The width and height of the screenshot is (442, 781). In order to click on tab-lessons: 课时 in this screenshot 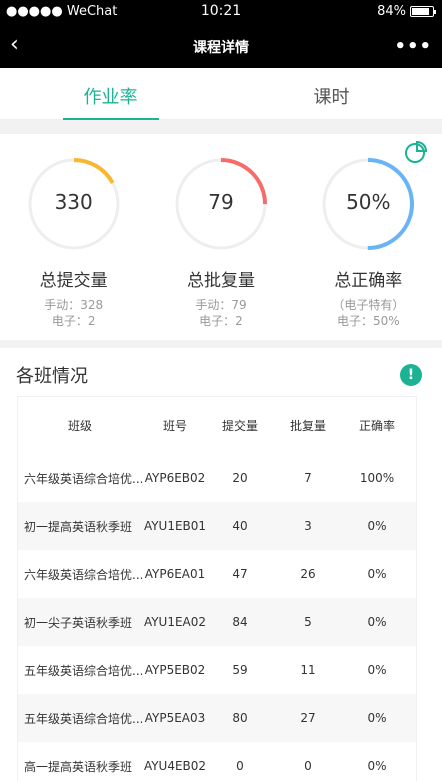, I will do `click(331, 93)`.